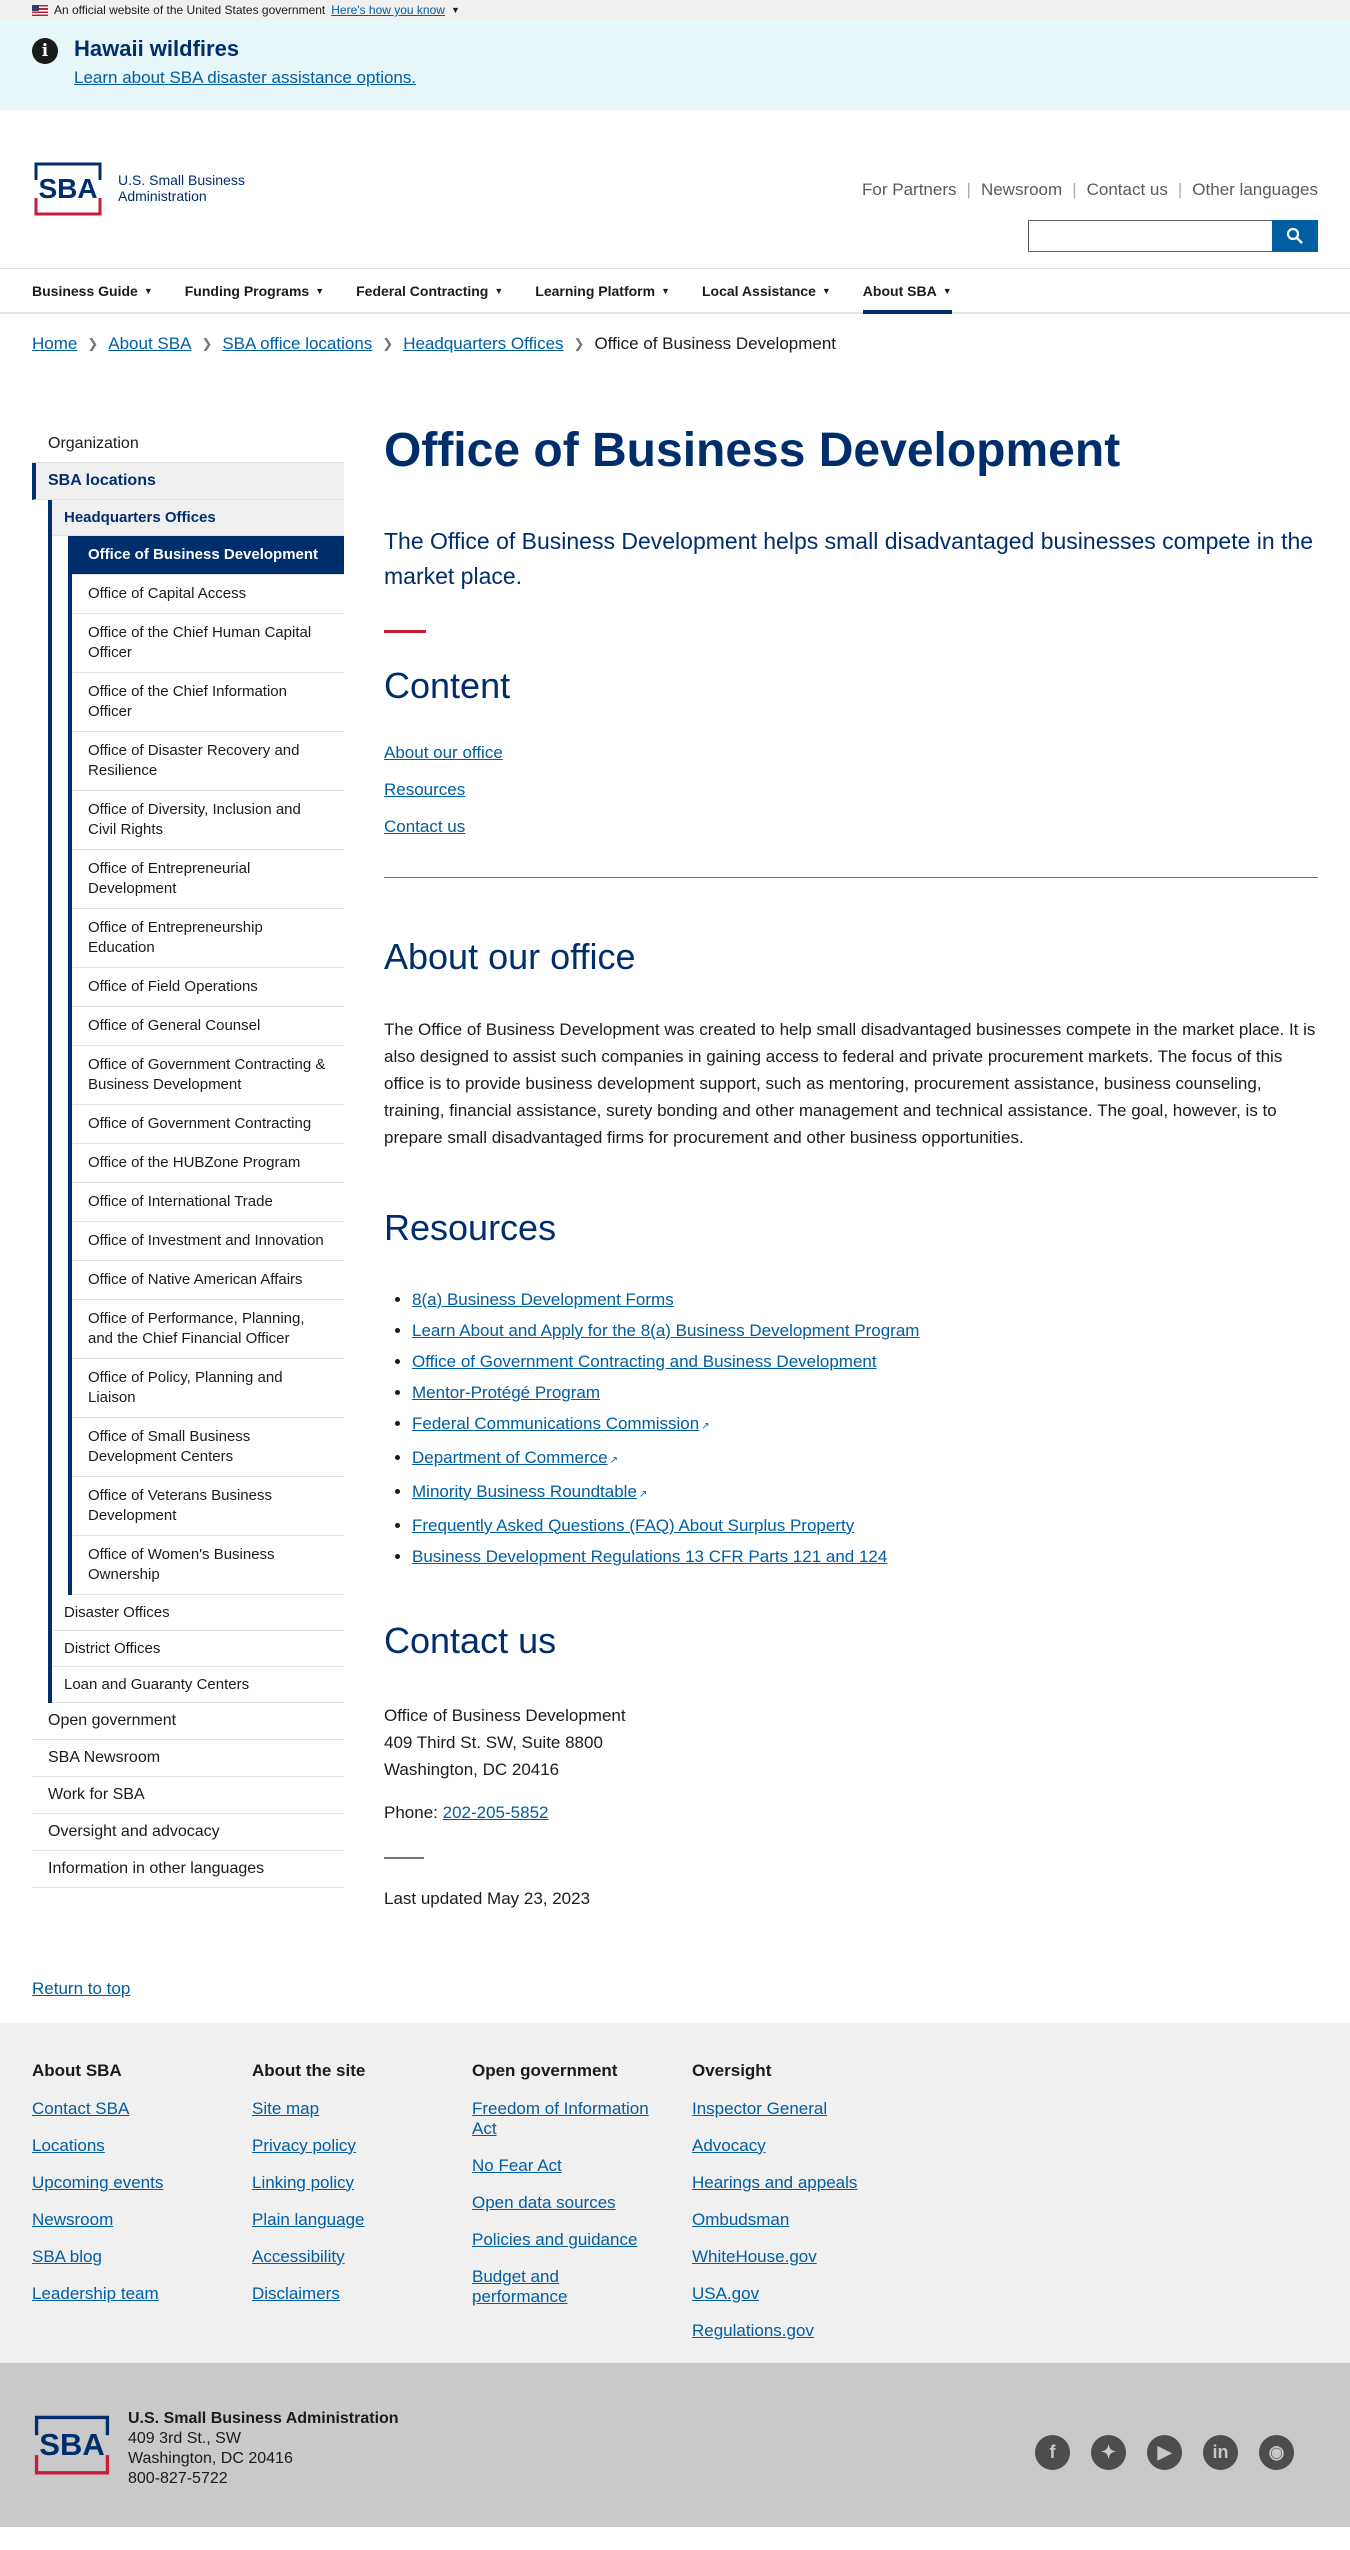 This screenshot has height=2550, width=1350. Describe the element at coordinates (851, 790) in the screenshot. I see `toc-link-resources: Resources` at that location.